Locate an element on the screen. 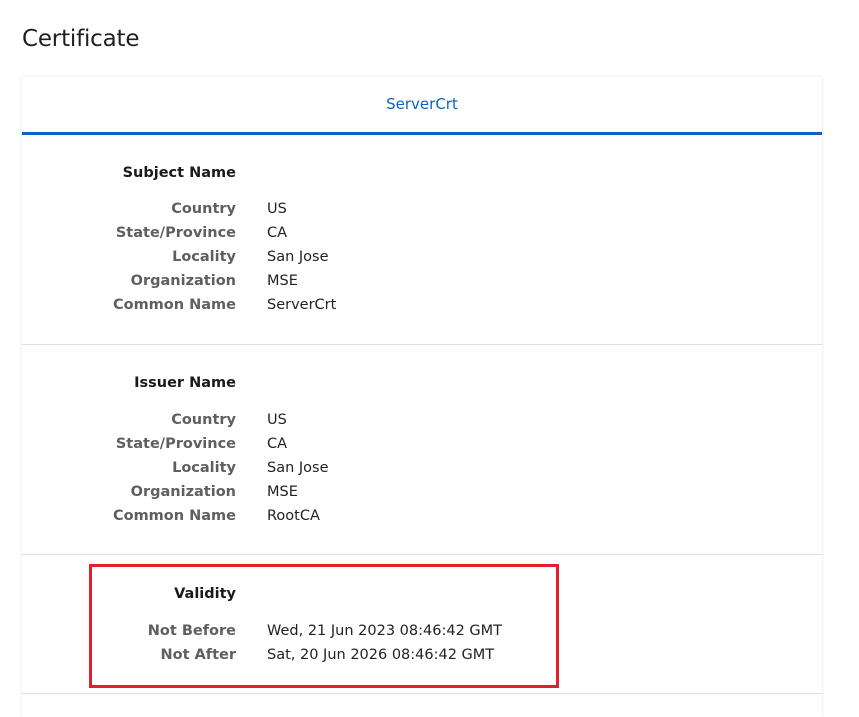  subject-country-row: Country US is located at coordinates (422, 213).